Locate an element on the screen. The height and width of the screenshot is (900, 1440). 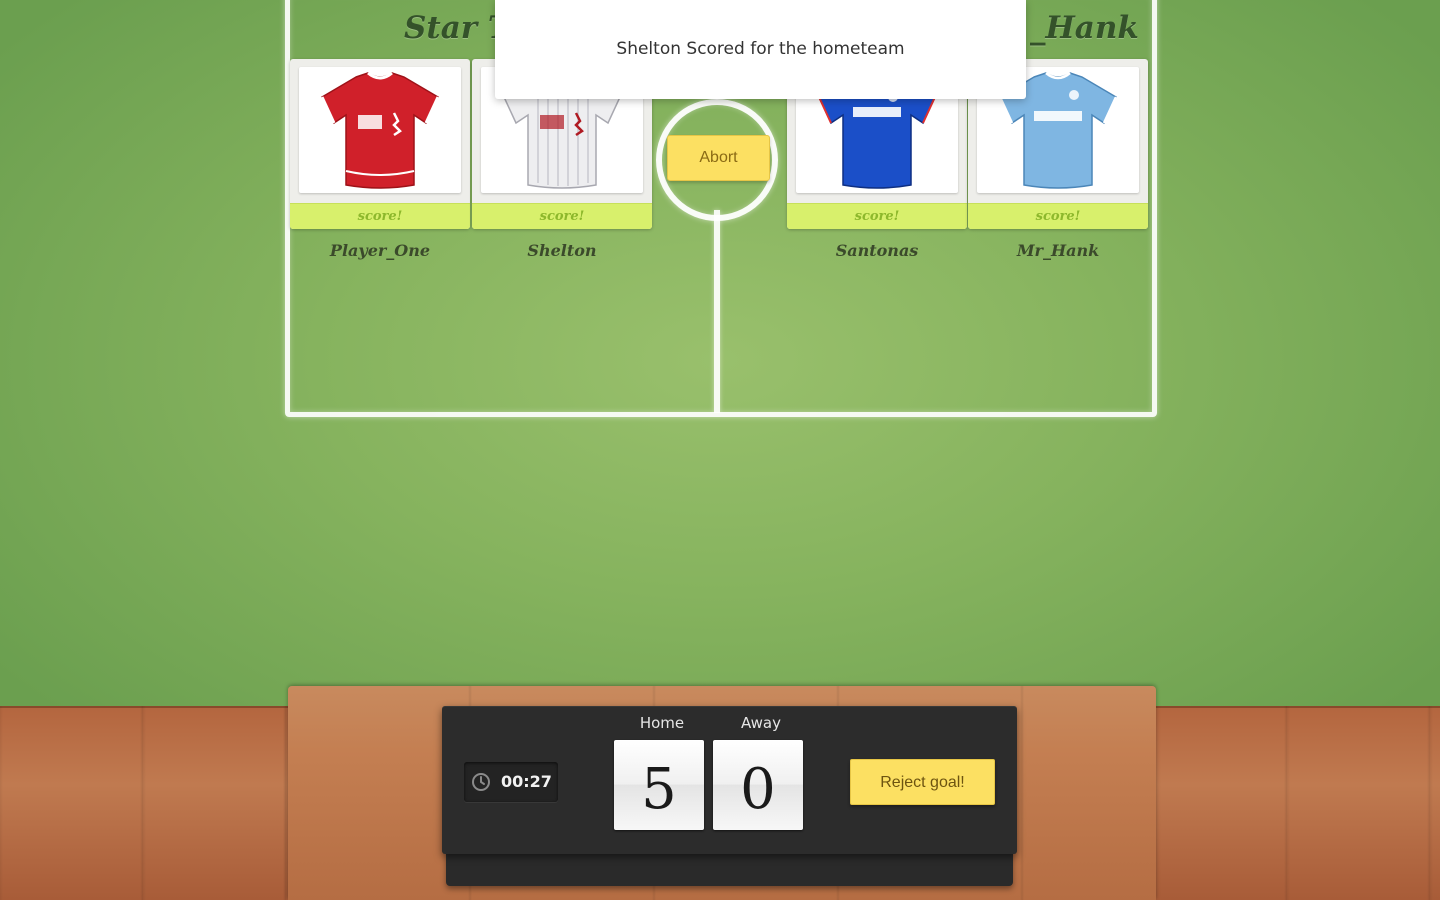
away-label: Away is located at coordinates (761, 723).